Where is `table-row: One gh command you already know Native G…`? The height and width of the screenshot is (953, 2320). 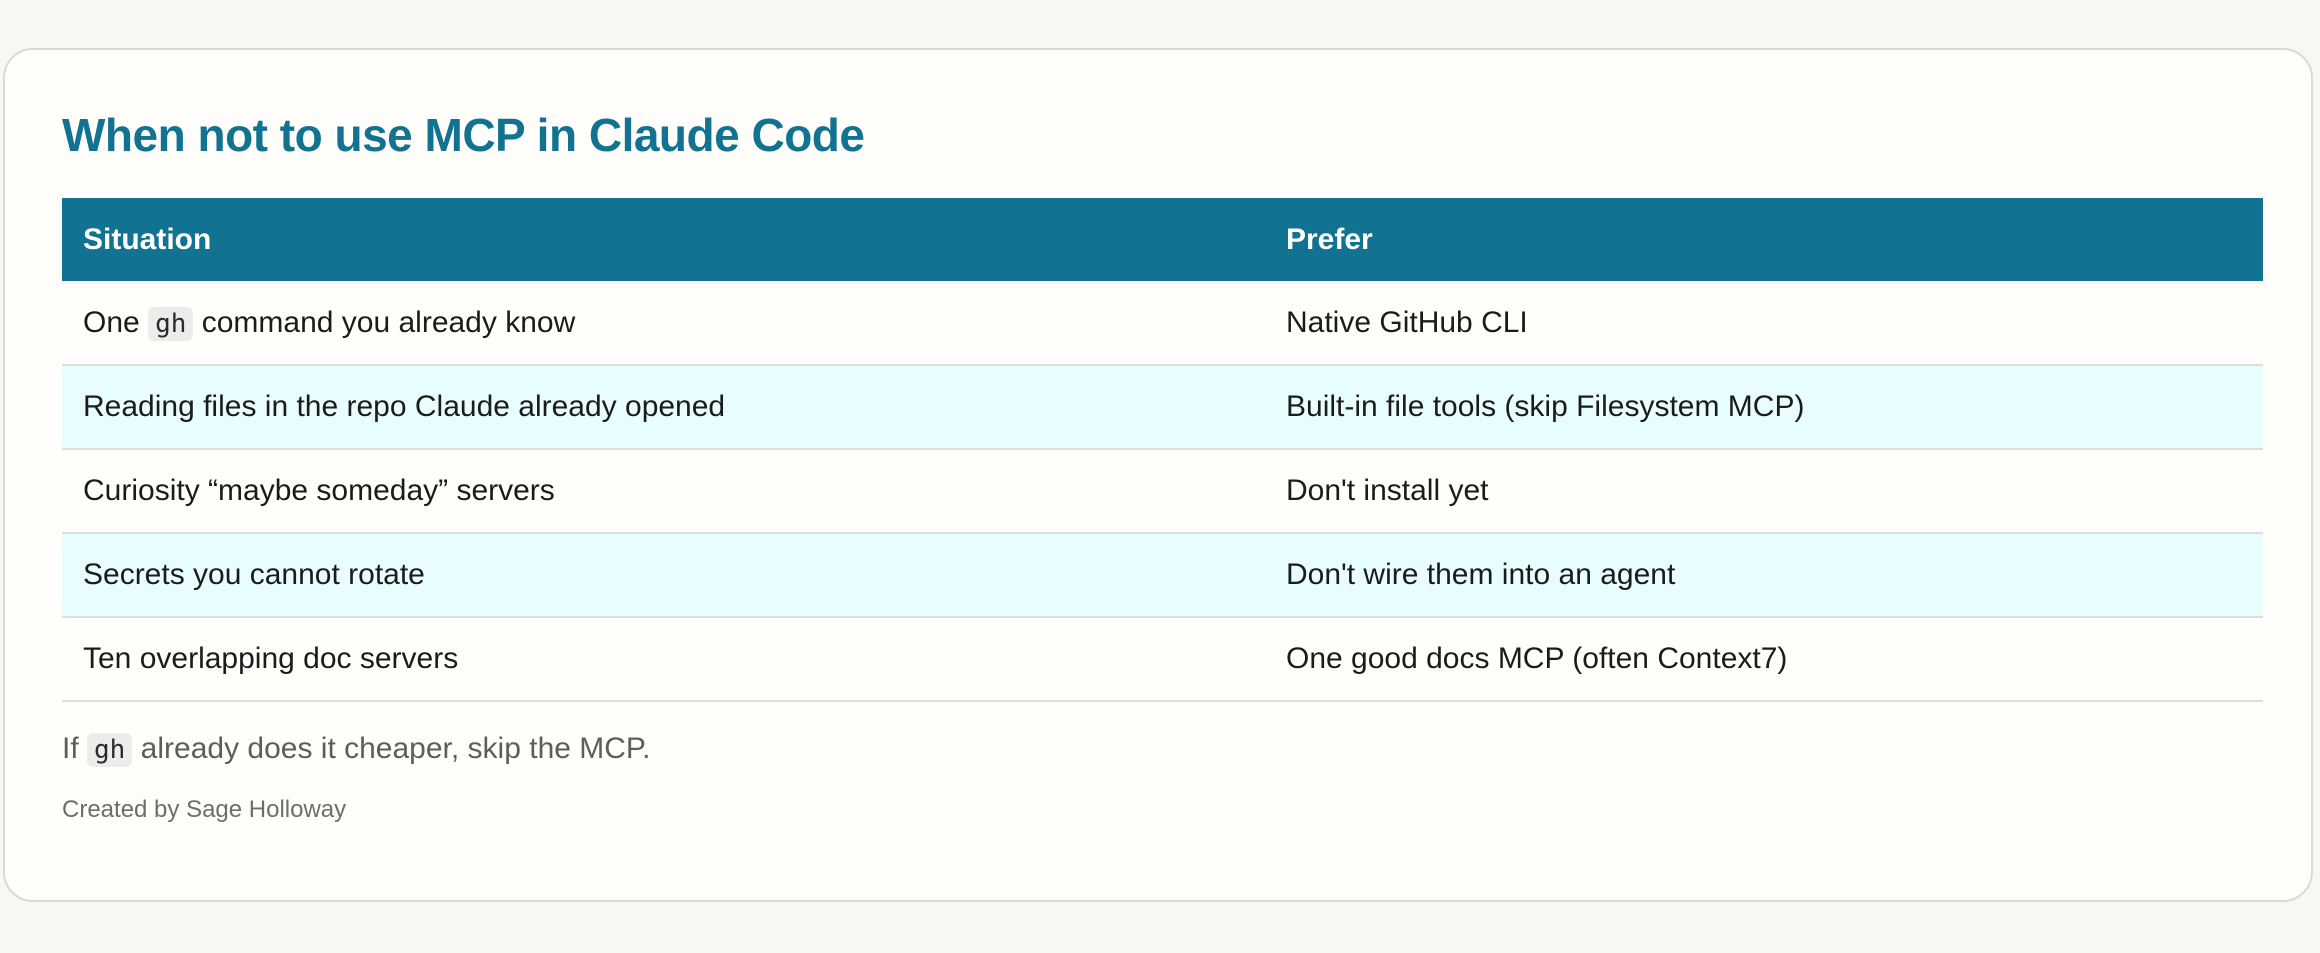
table-row: One gh command you already know Native G… is located at coordinates (1162, 323).